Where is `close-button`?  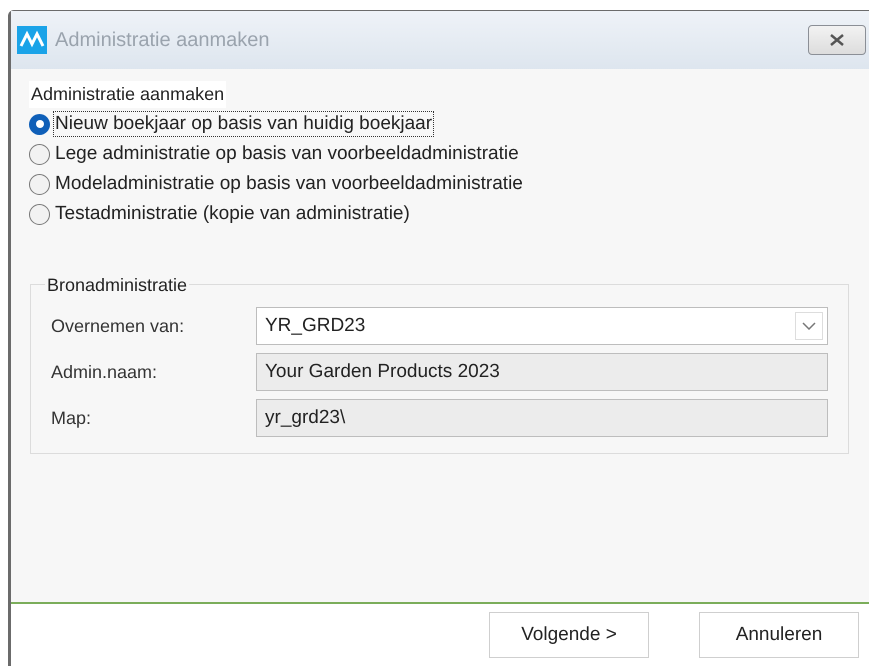
close-button is located at coordinates (837, 40).